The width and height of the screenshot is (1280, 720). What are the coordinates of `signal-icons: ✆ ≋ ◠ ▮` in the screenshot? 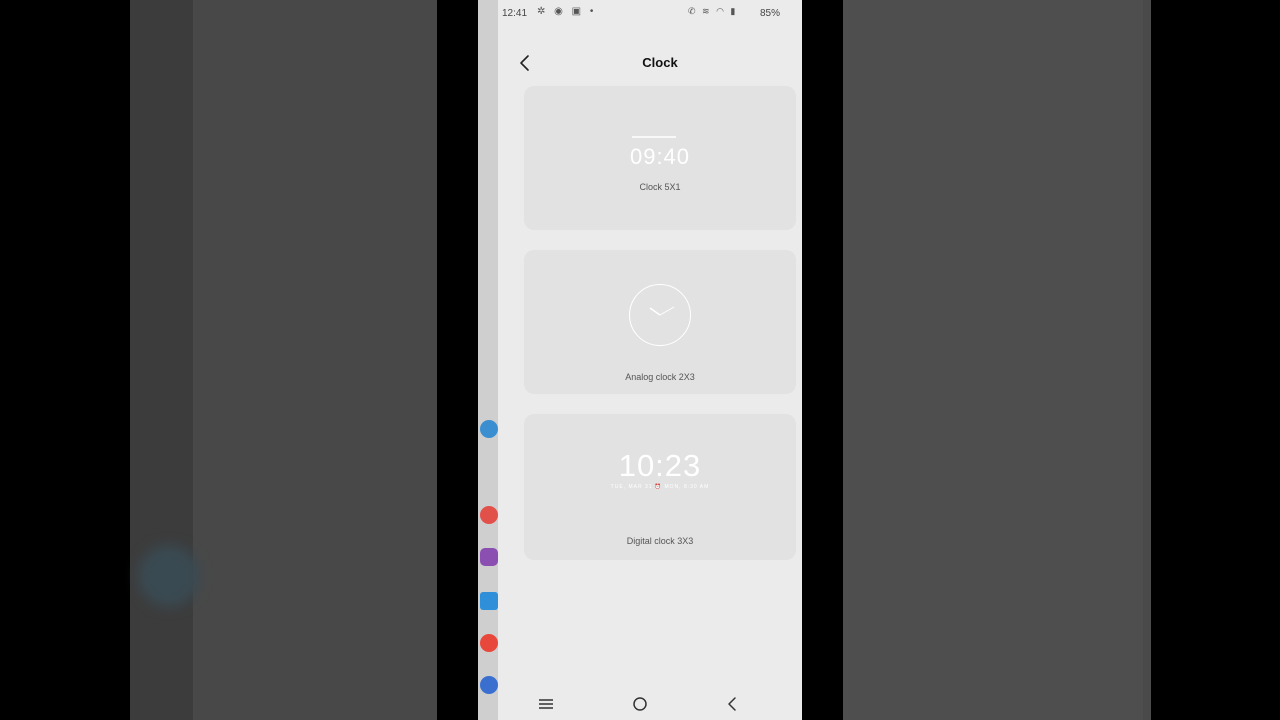 It's located at (713, 11).